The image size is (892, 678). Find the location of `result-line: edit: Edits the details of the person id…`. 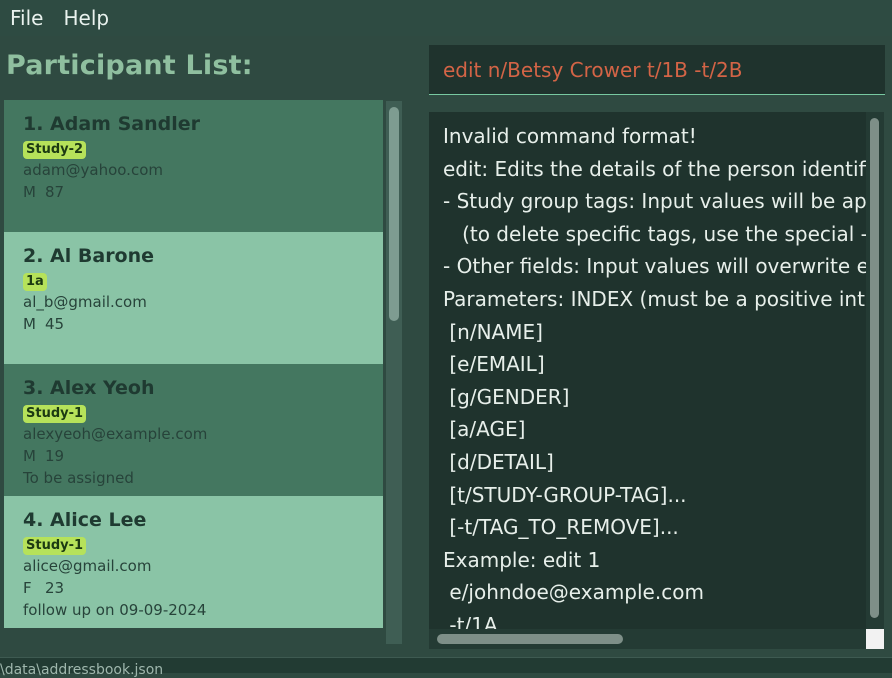

result-line: edit: Edits the details of the person id… is located at coordinates (663, 168).